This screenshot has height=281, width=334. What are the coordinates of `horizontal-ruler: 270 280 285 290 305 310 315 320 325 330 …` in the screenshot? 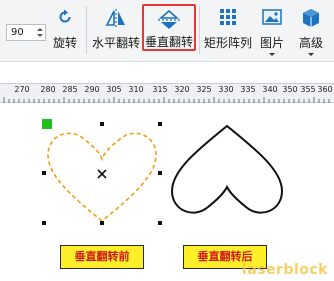 It's located at (167, 93).